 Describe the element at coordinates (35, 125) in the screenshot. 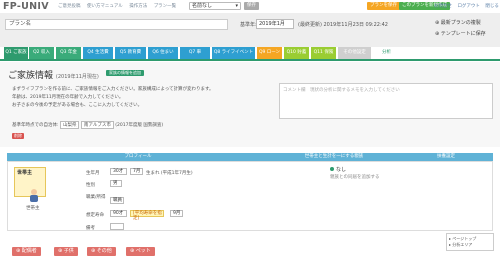

I see `base-area-label: 基準年時点での自治体:` at that location.